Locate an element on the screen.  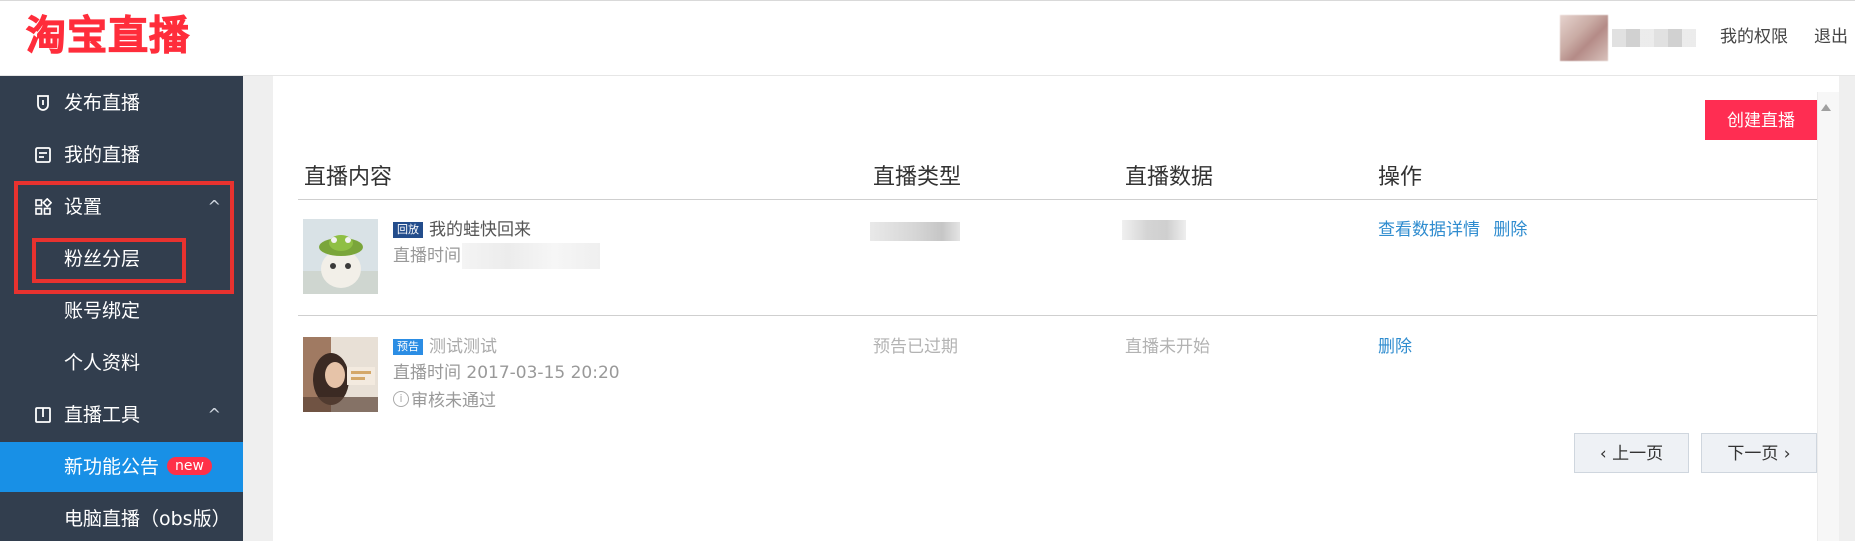
sidebar-item-settings: 设置 ^ is located at coordinates (121, 207).